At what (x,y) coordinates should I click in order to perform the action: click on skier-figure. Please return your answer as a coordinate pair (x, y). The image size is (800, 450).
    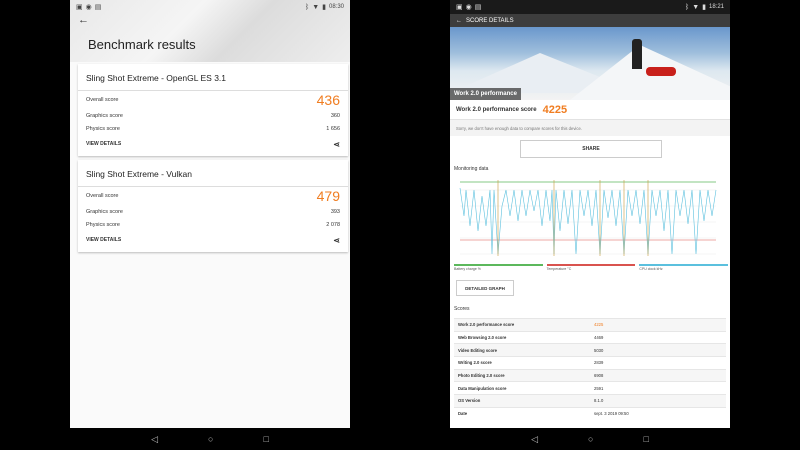
    Looking at the image, I should click on (637, 54).